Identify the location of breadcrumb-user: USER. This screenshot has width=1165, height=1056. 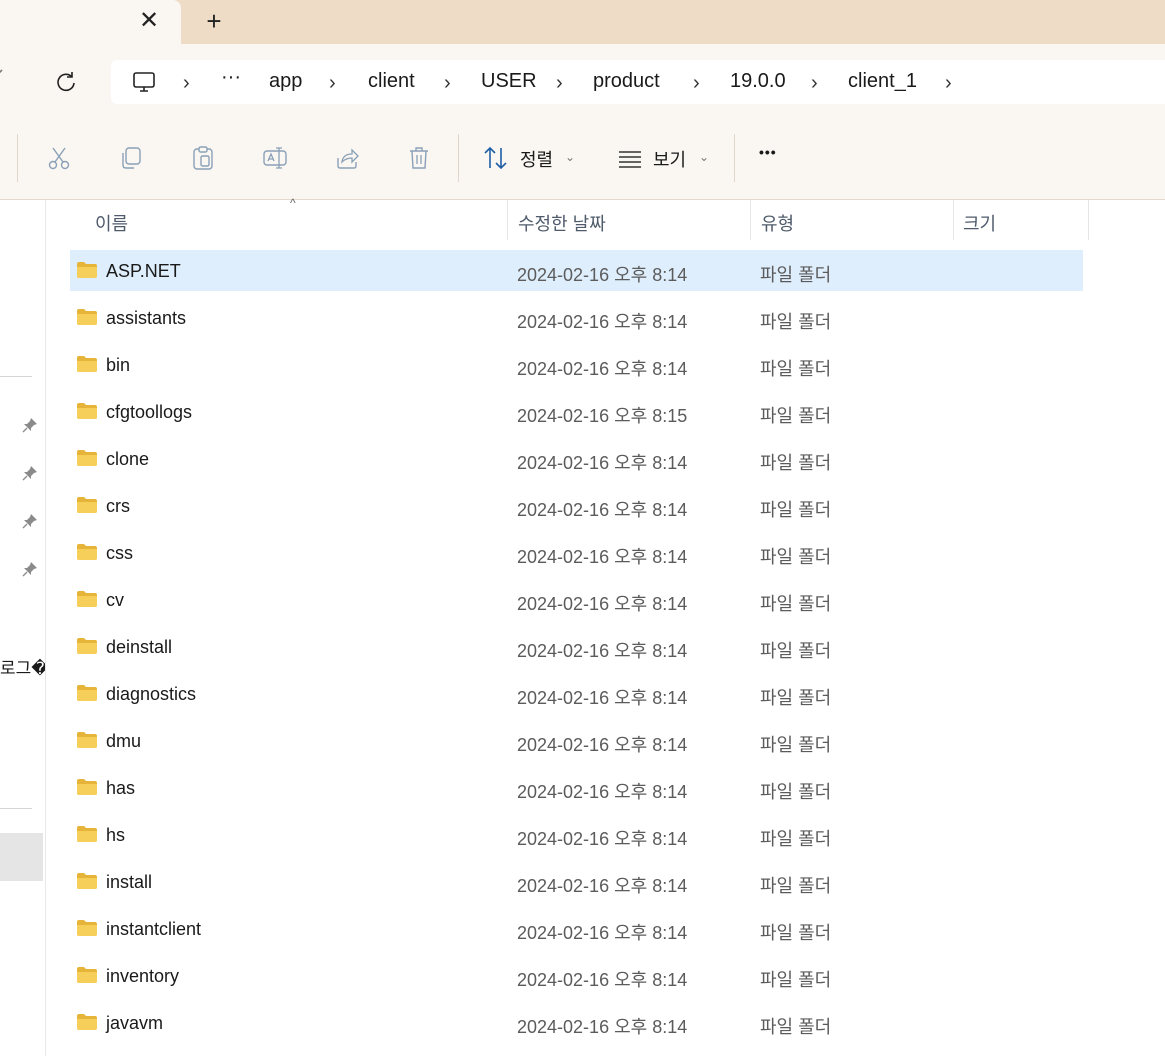
(509, 81).